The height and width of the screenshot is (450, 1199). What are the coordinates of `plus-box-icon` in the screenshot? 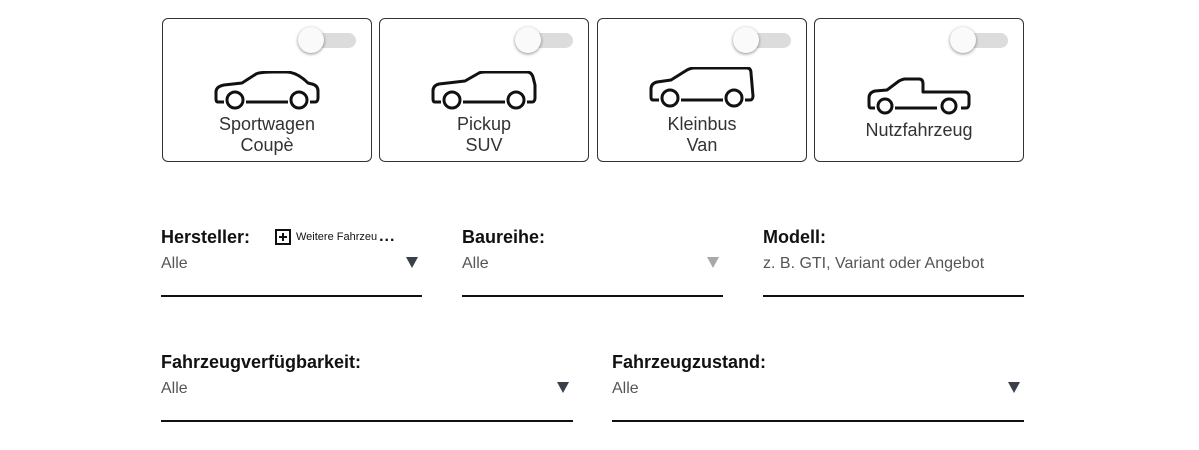 It's located at (283, 237).